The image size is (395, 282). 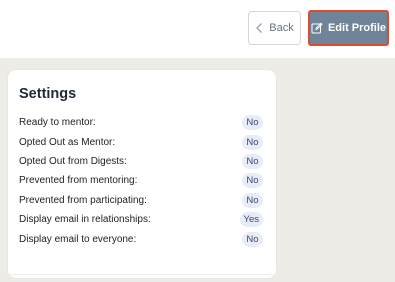 What do you see at coordinates (357, 28) in the screenshot?
I see `edit-profile-label: Edit Profile` at bounding box center [357, 28].